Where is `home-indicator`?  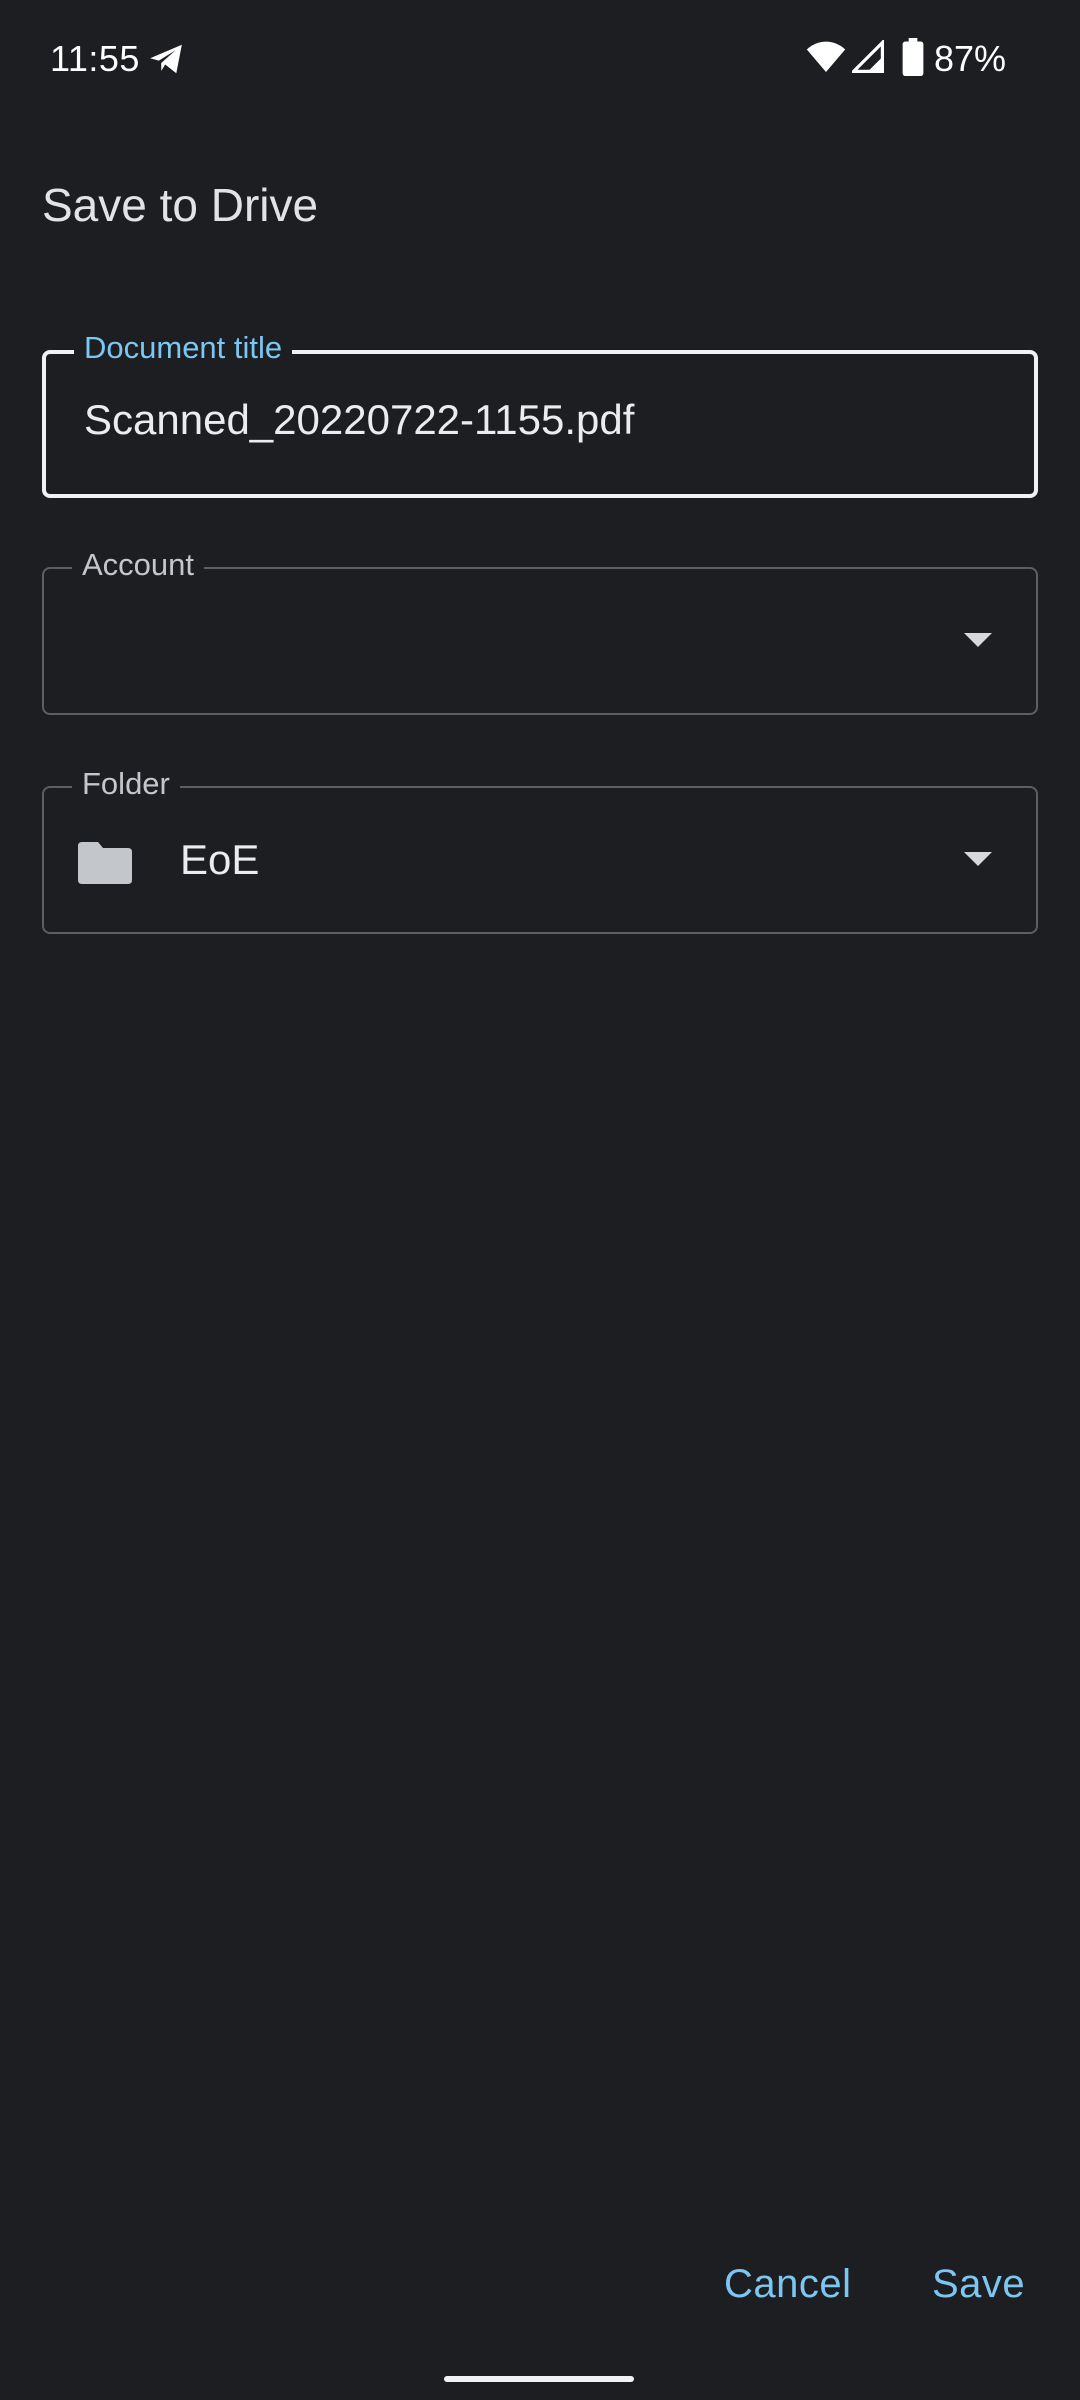
home-indicator is located at coordinates (539, 2379).